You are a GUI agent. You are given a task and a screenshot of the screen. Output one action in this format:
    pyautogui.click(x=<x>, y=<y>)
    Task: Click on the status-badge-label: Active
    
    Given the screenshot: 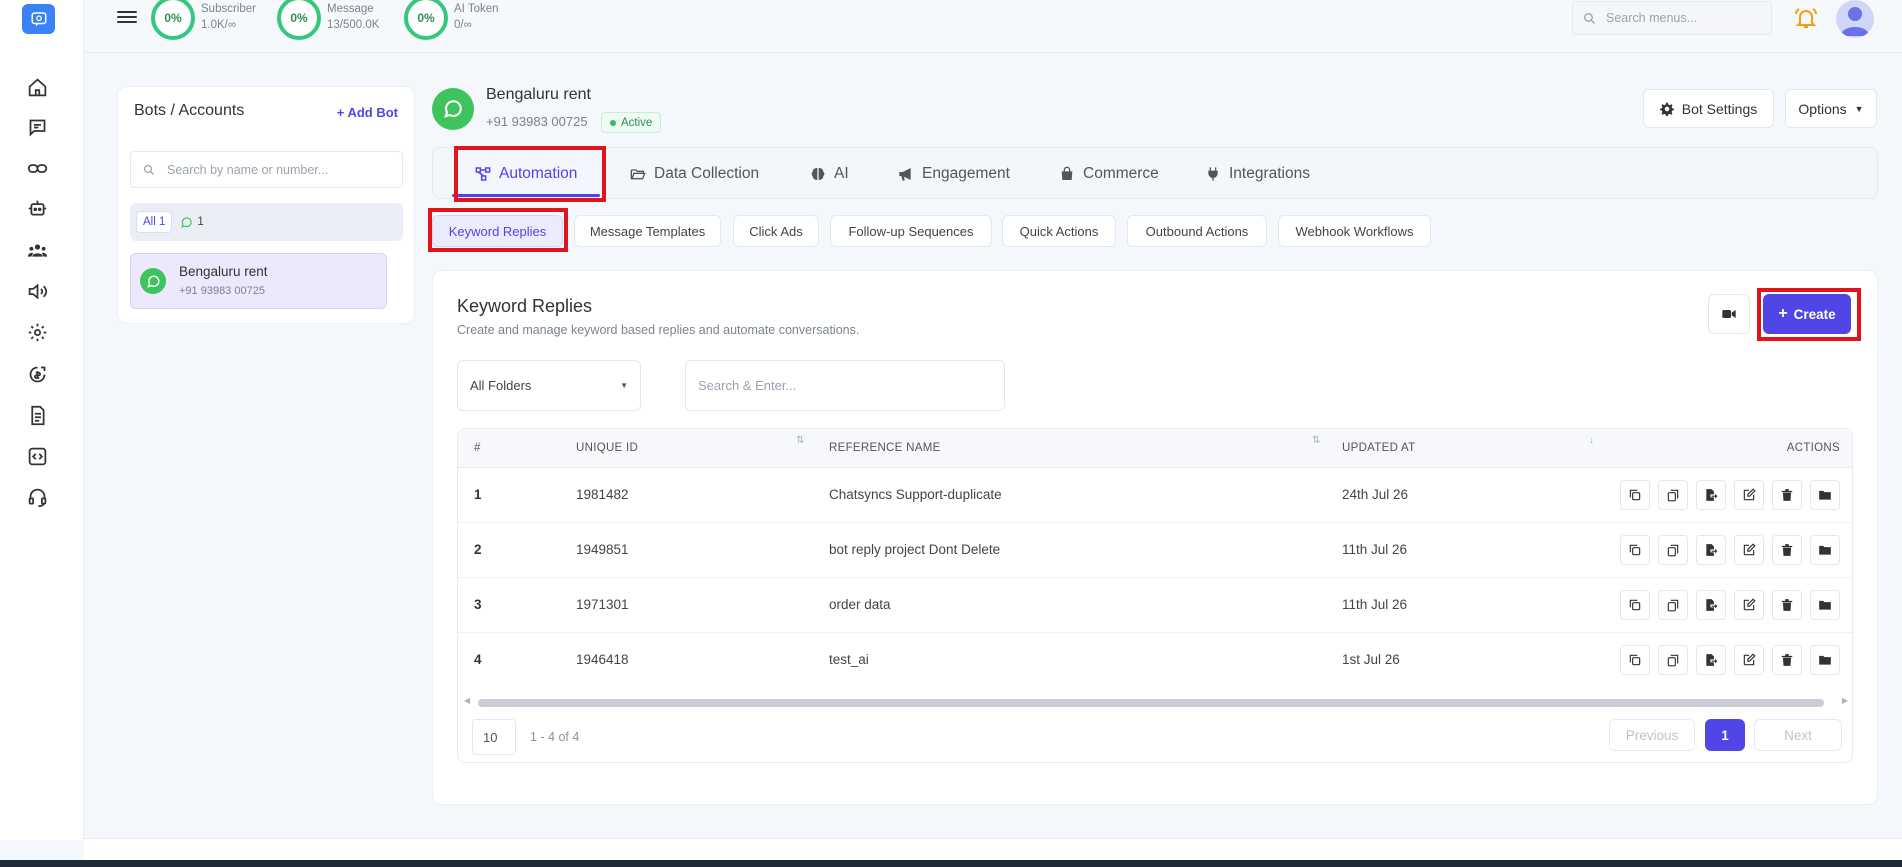 What is the action you would take?
    pyautogui.click(x=637, y=122)
    